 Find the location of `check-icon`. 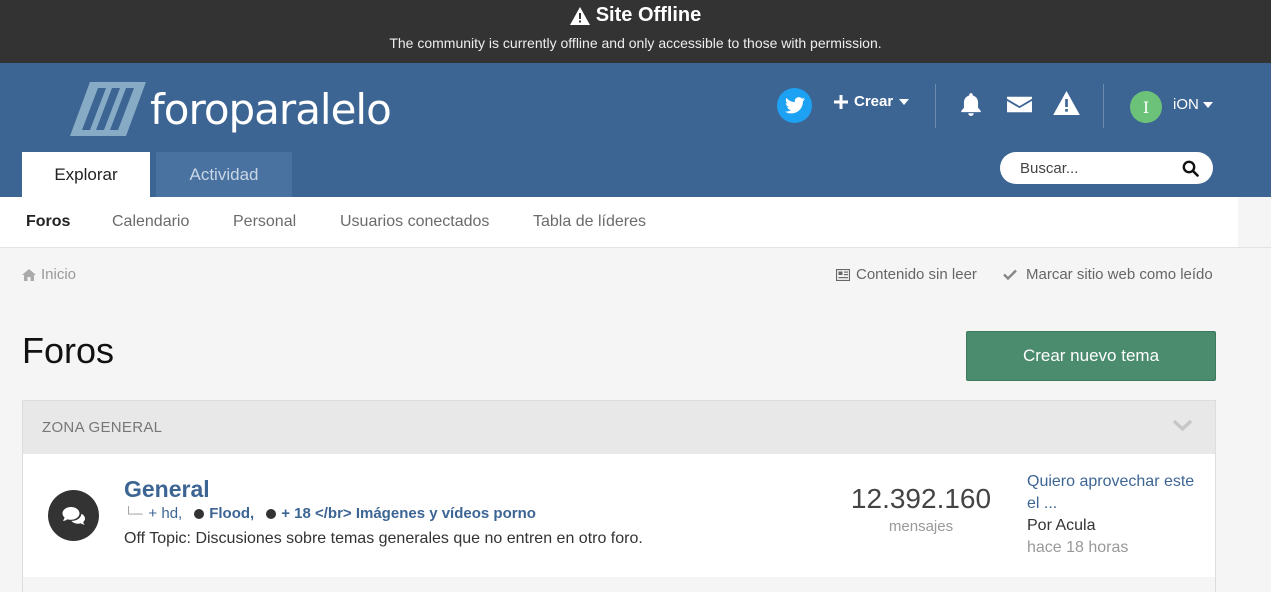

check-icon is located at coordinates (1010, 274).